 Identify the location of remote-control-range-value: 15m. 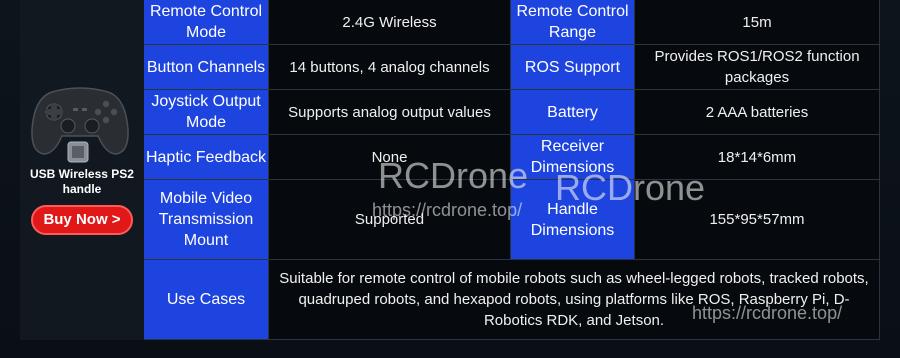
(757, 22).